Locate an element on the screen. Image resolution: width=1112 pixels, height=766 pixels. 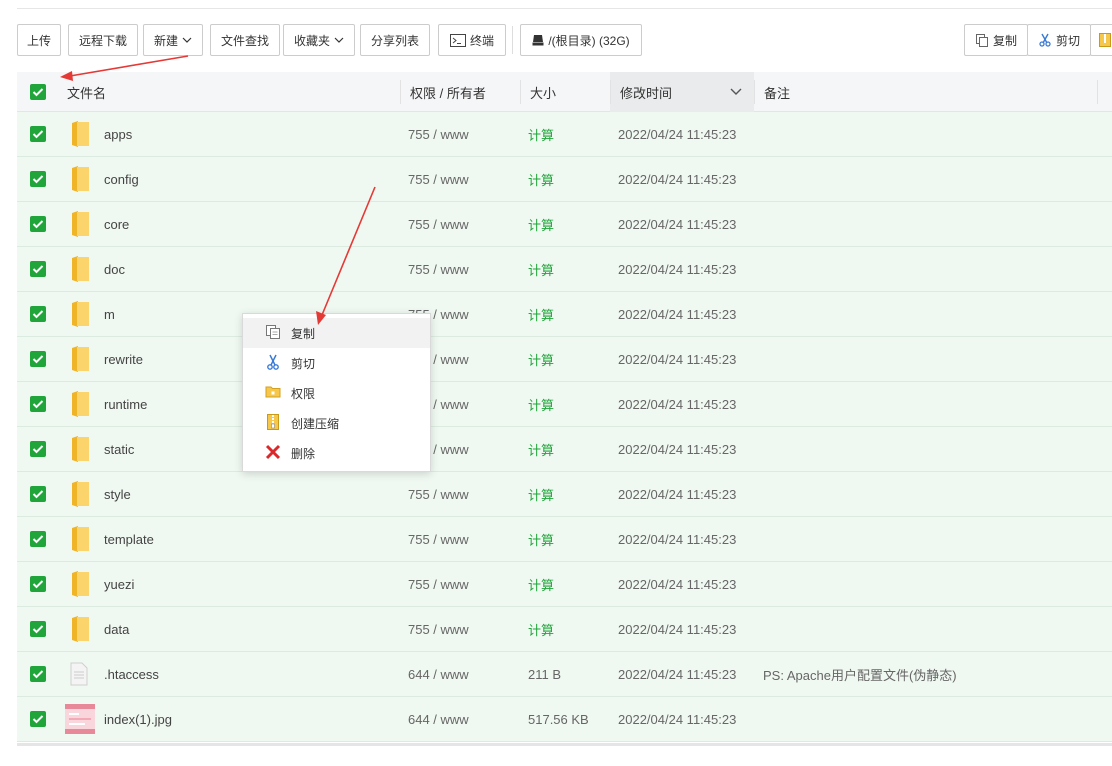
file-size: 517.56 KB is located at coordinates (558, 719).